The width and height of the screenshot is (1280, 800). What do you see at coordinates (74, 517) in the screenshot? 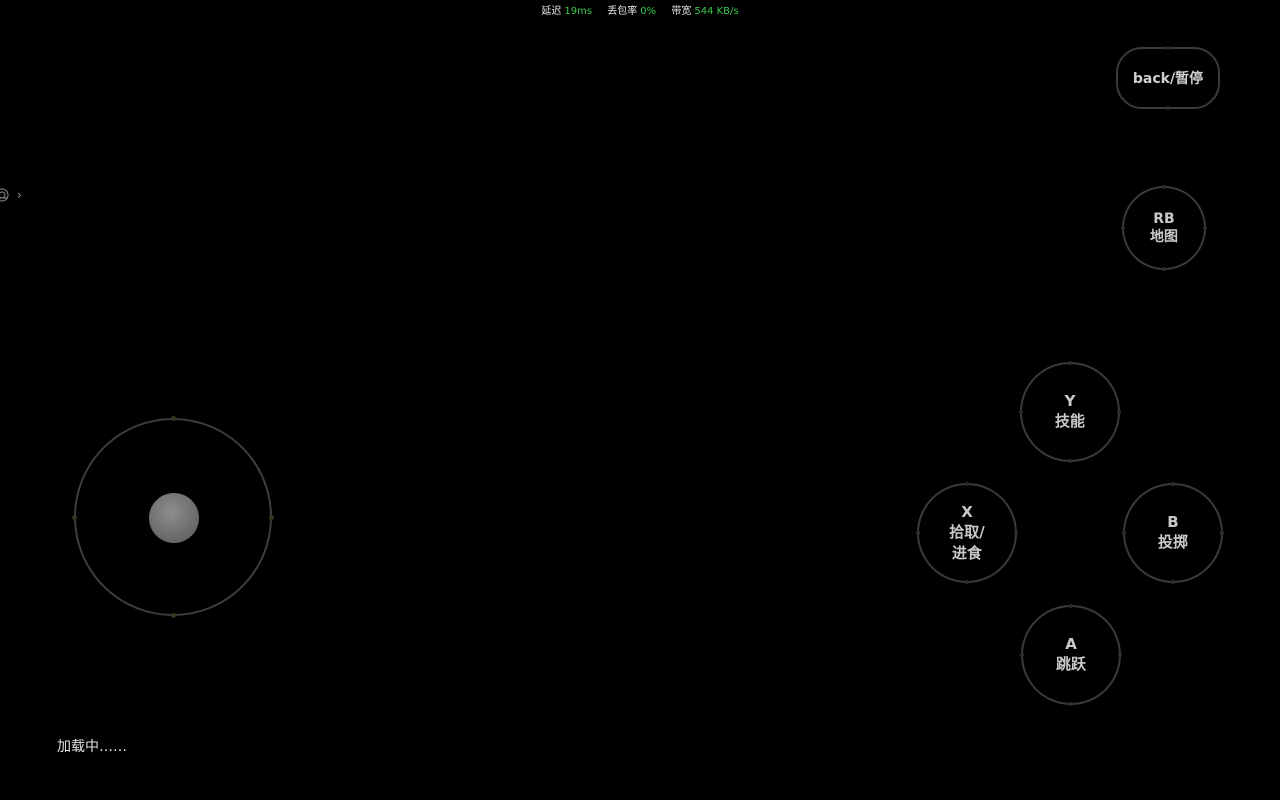
I see `joystick-tick-left` at bounding box center [74, 517].